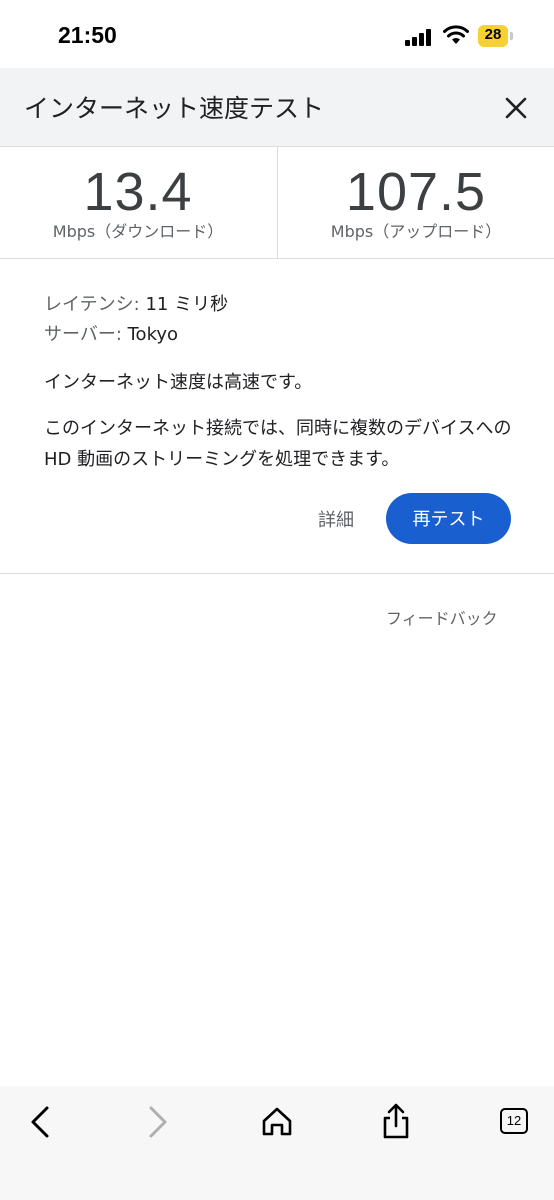  I want to click on divider, so click(277, 573).